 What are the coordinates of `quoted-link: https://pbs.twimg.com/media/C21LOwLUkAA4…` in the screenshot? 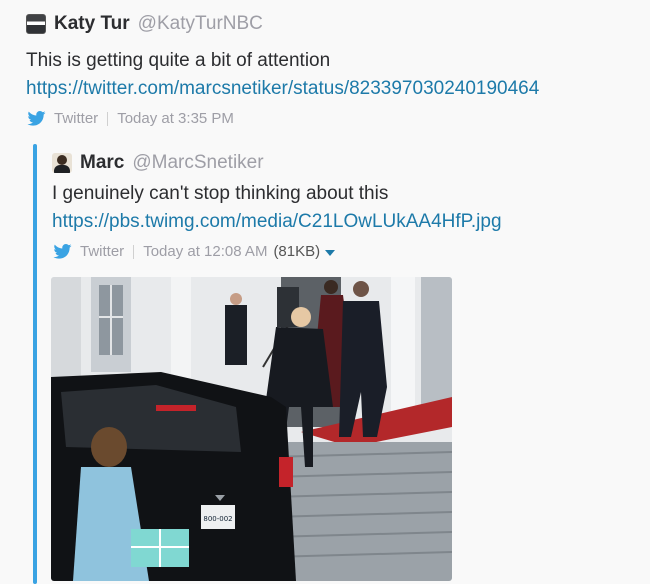 It's located at (277, 222).